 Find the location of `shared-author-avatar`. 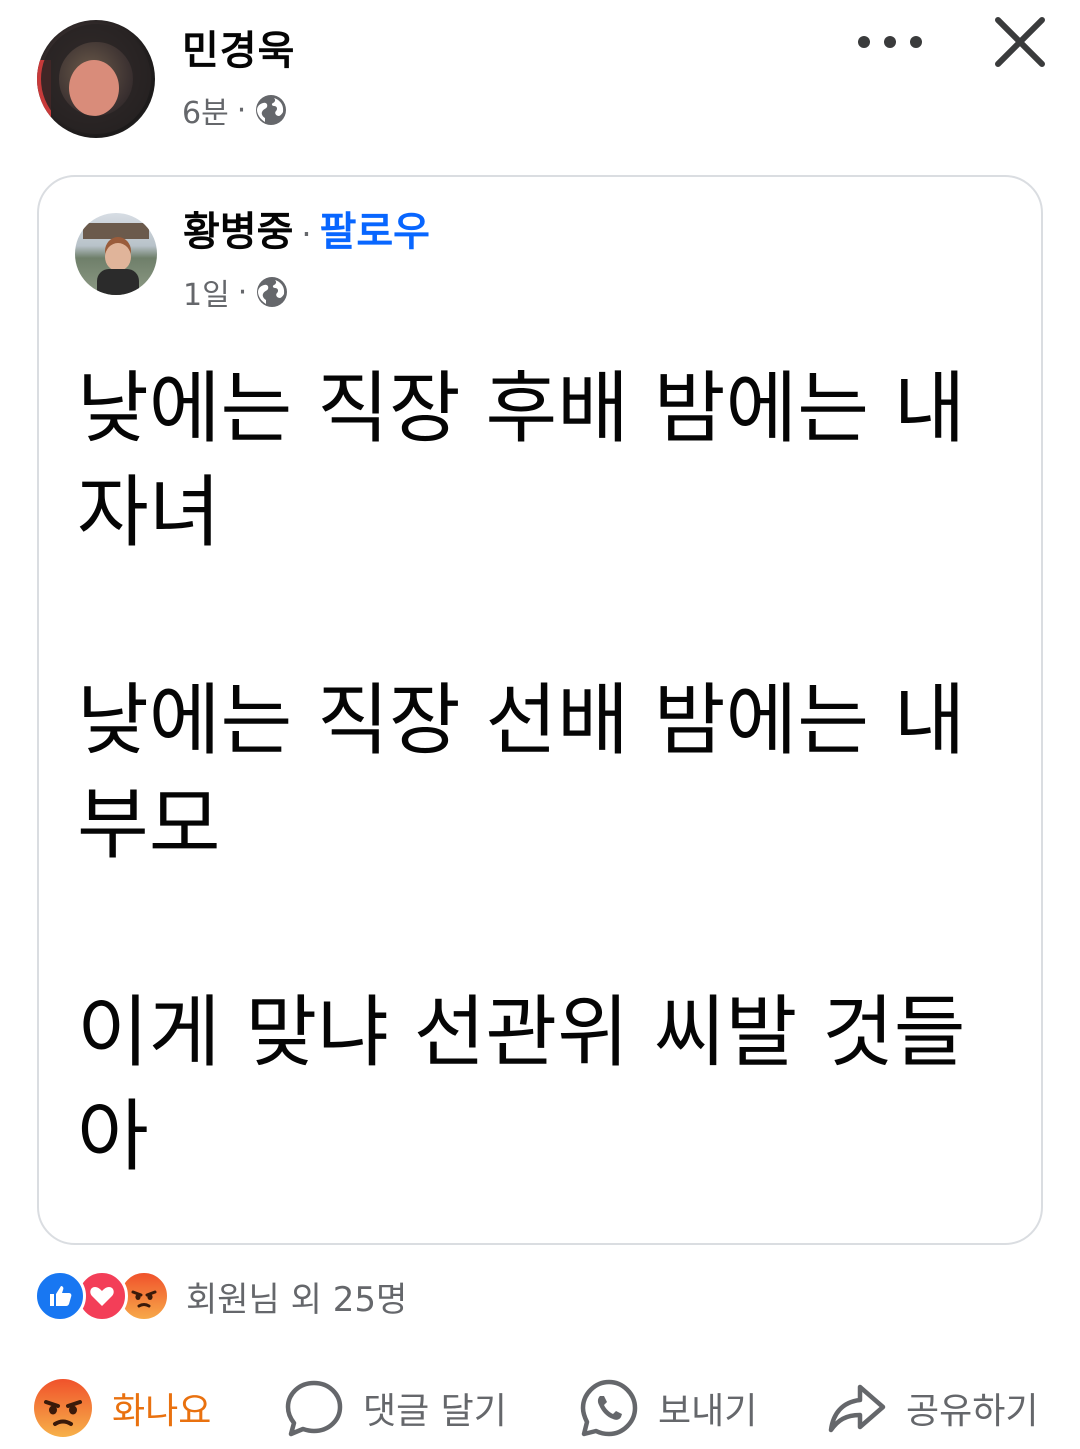

shared-author-avatar is located at coordinates (116, 254).